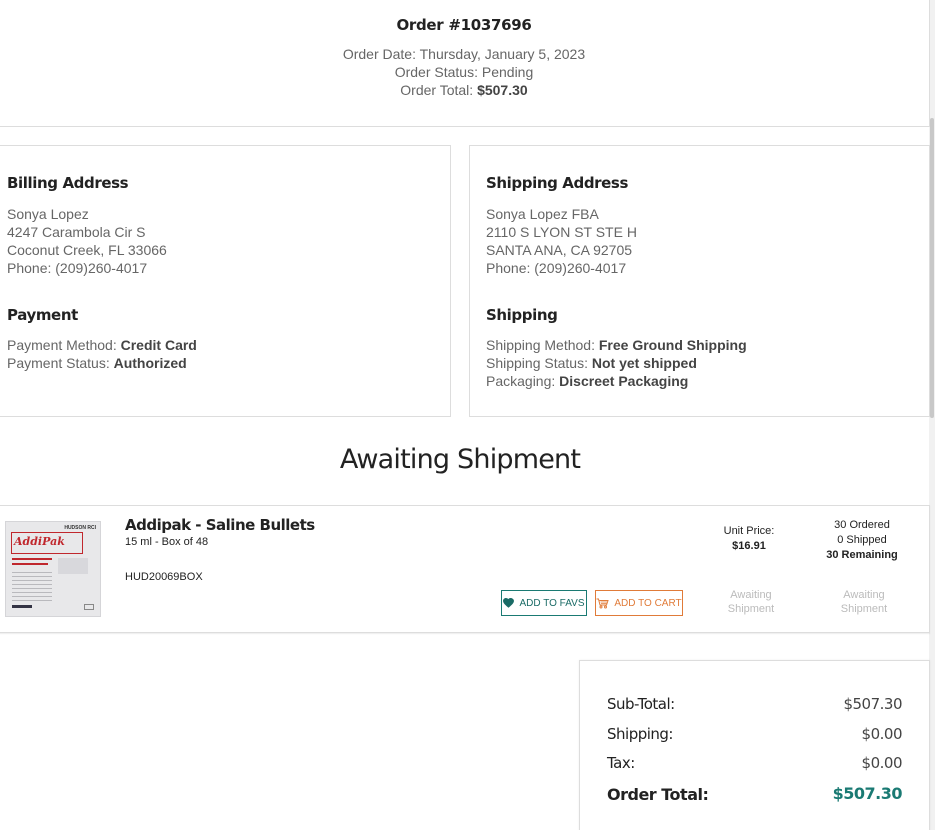 This screenshot has height=830, width=935. I want to click on packaging-label: Packaging:, so click(521, 381).